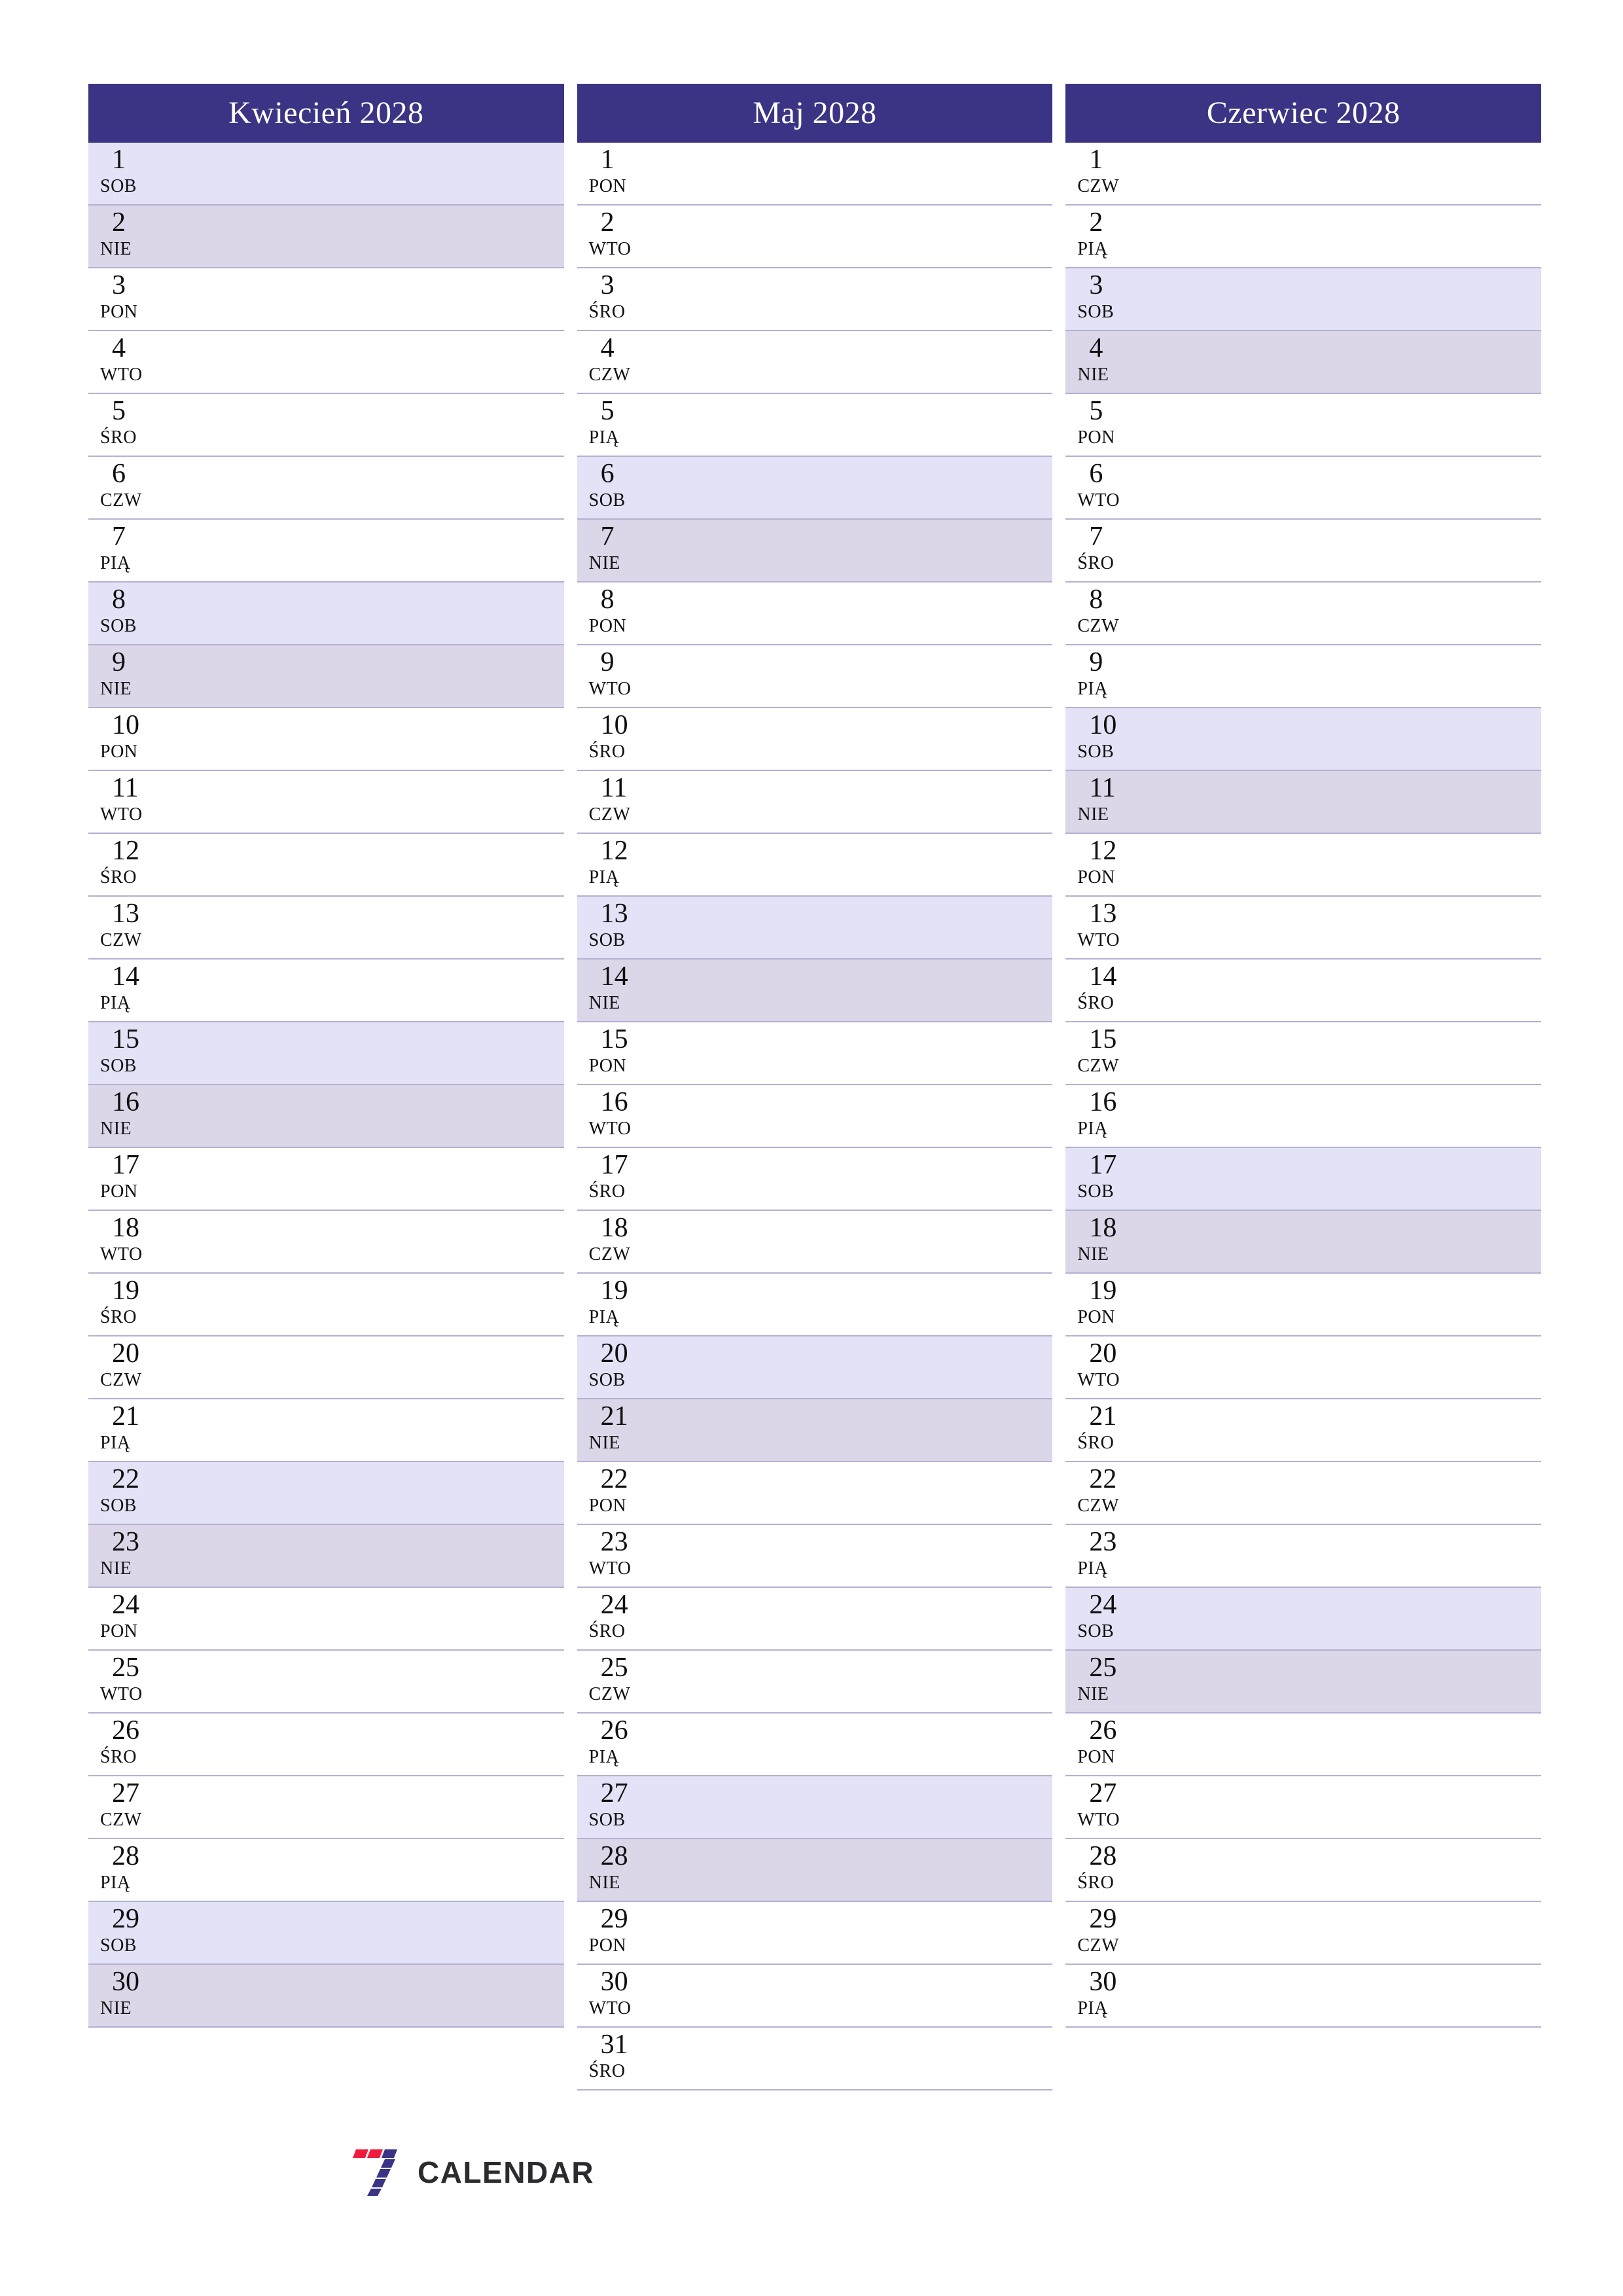  I want to click on day-row: 23 NIE, so click(326, 1556).